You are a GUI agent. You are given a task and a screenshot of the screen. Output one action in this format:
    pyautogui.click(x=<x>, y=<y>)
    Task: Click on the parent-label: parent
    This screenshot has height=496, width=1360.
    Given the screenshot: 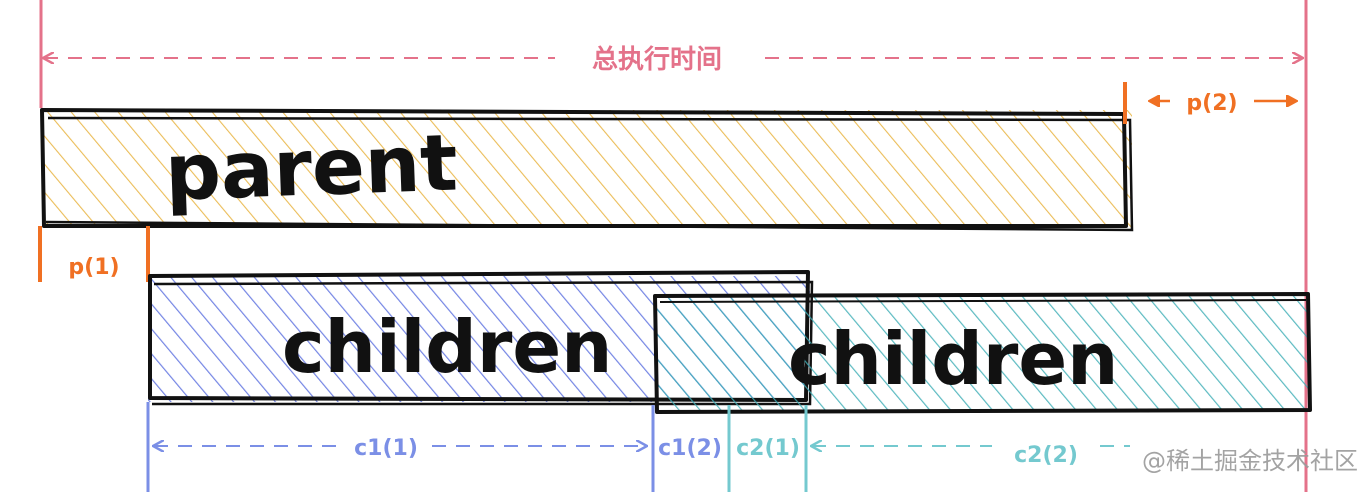 What is the action you would take?
    pyautogui.click(x=311, y=169)
    